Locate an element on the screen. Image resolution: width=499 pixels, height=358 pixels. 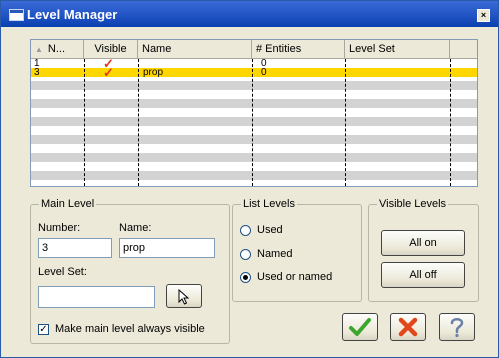
pointer-icon is located at coordinates (184, 296).